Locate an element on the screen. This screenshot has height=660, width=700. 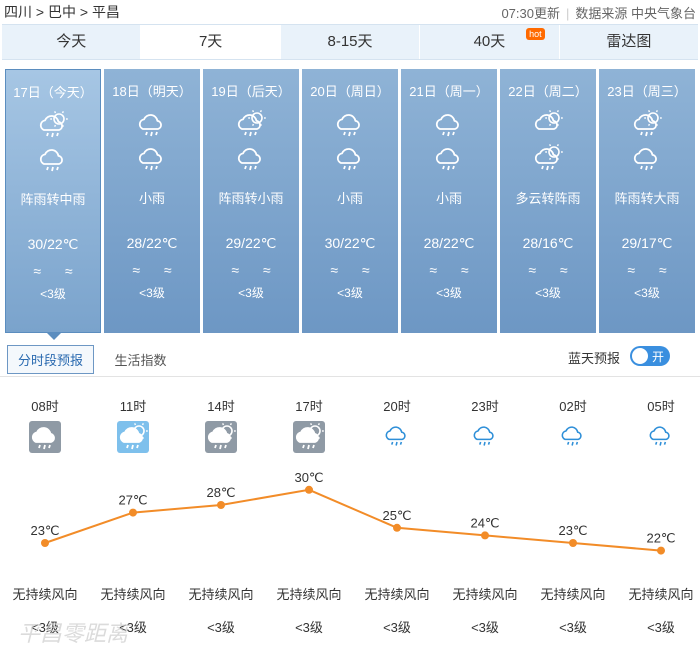
temperature-range: 28/22℃ is located at coordinates (449, 243).